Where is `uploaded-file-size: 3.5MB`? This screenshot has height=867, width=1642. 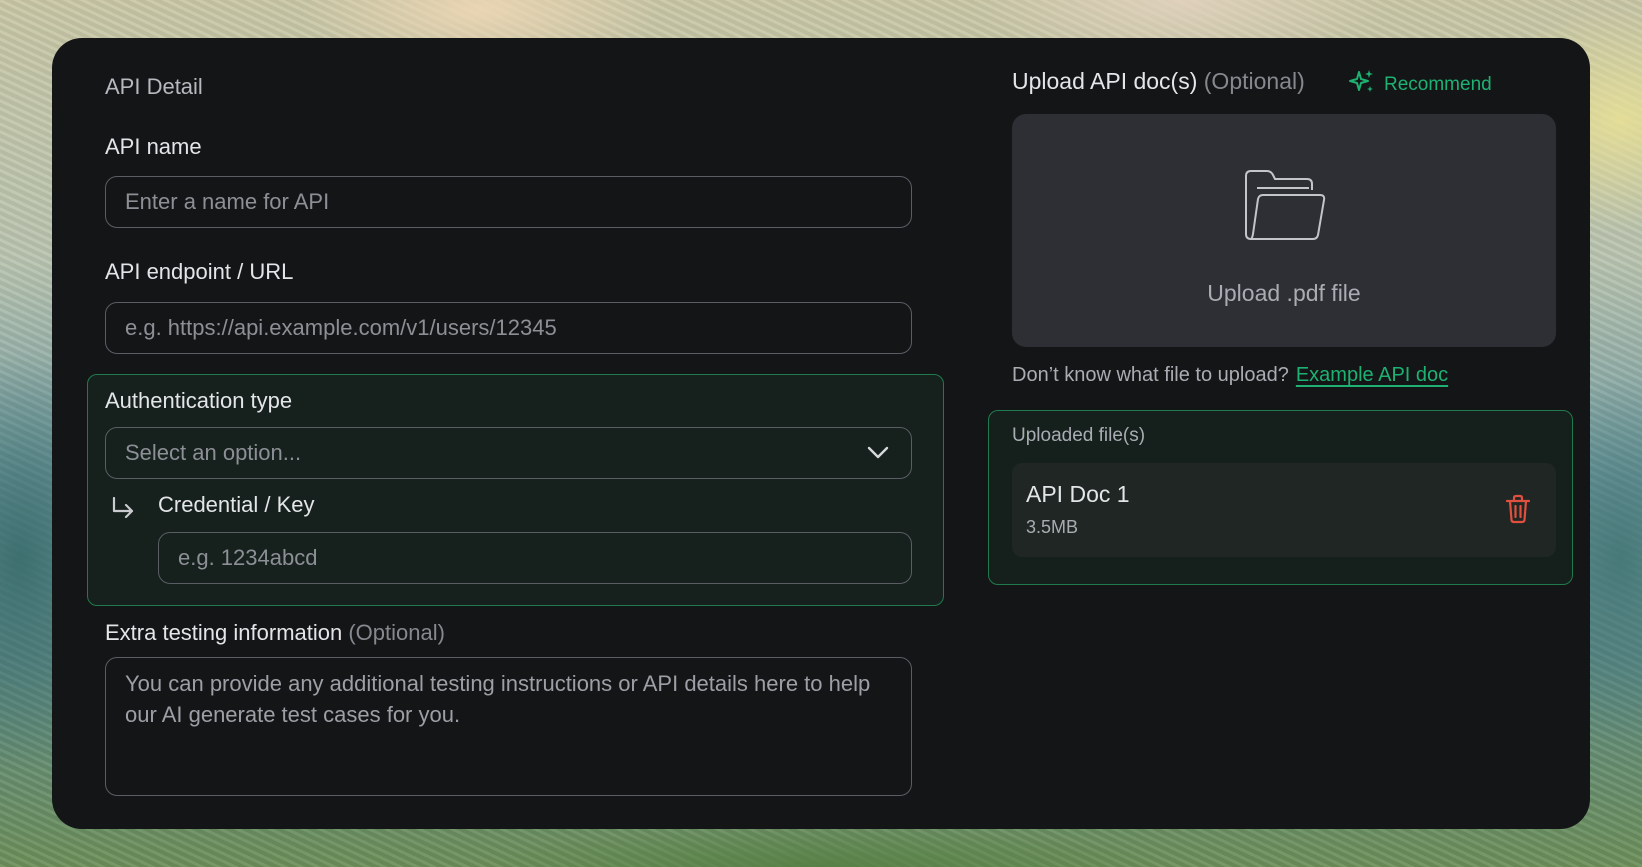
uploaded-file-size: 3.5MB is located at coordinates (1052, 527).